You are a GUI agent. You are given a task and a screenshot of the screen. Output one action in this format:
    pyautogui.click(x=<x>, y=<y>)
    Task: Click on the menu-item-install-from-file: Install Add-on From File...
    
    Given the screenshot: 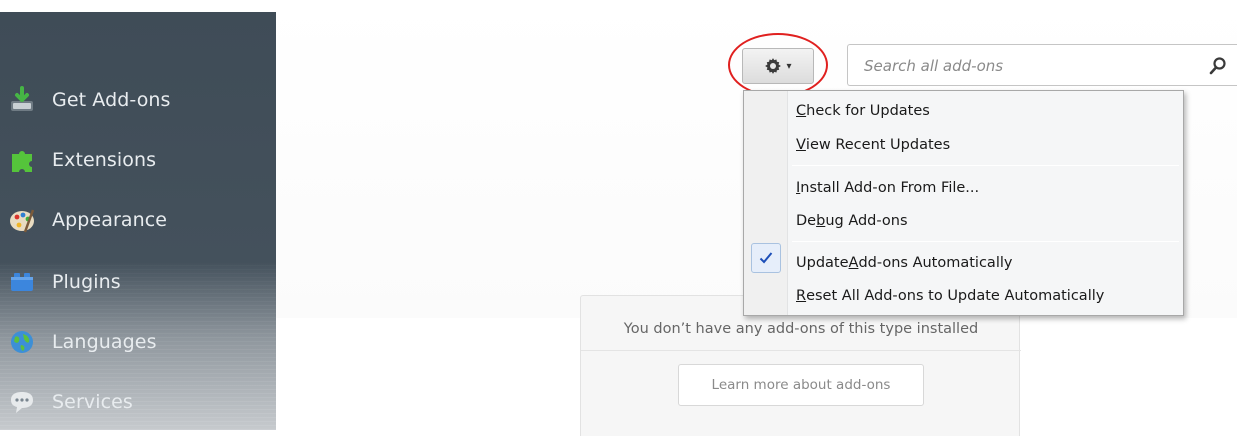 What is the action you would take?
    pyautogui.click(x=887, y=188)
    